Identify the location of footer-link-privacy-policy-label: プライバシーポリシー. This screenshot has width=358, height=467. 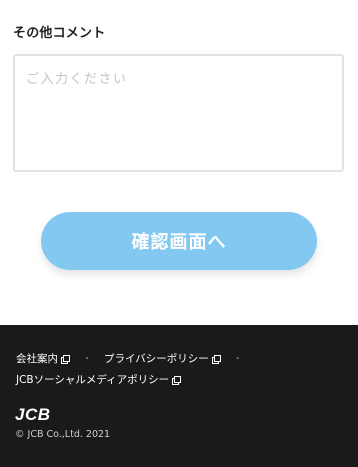
(156, 359).